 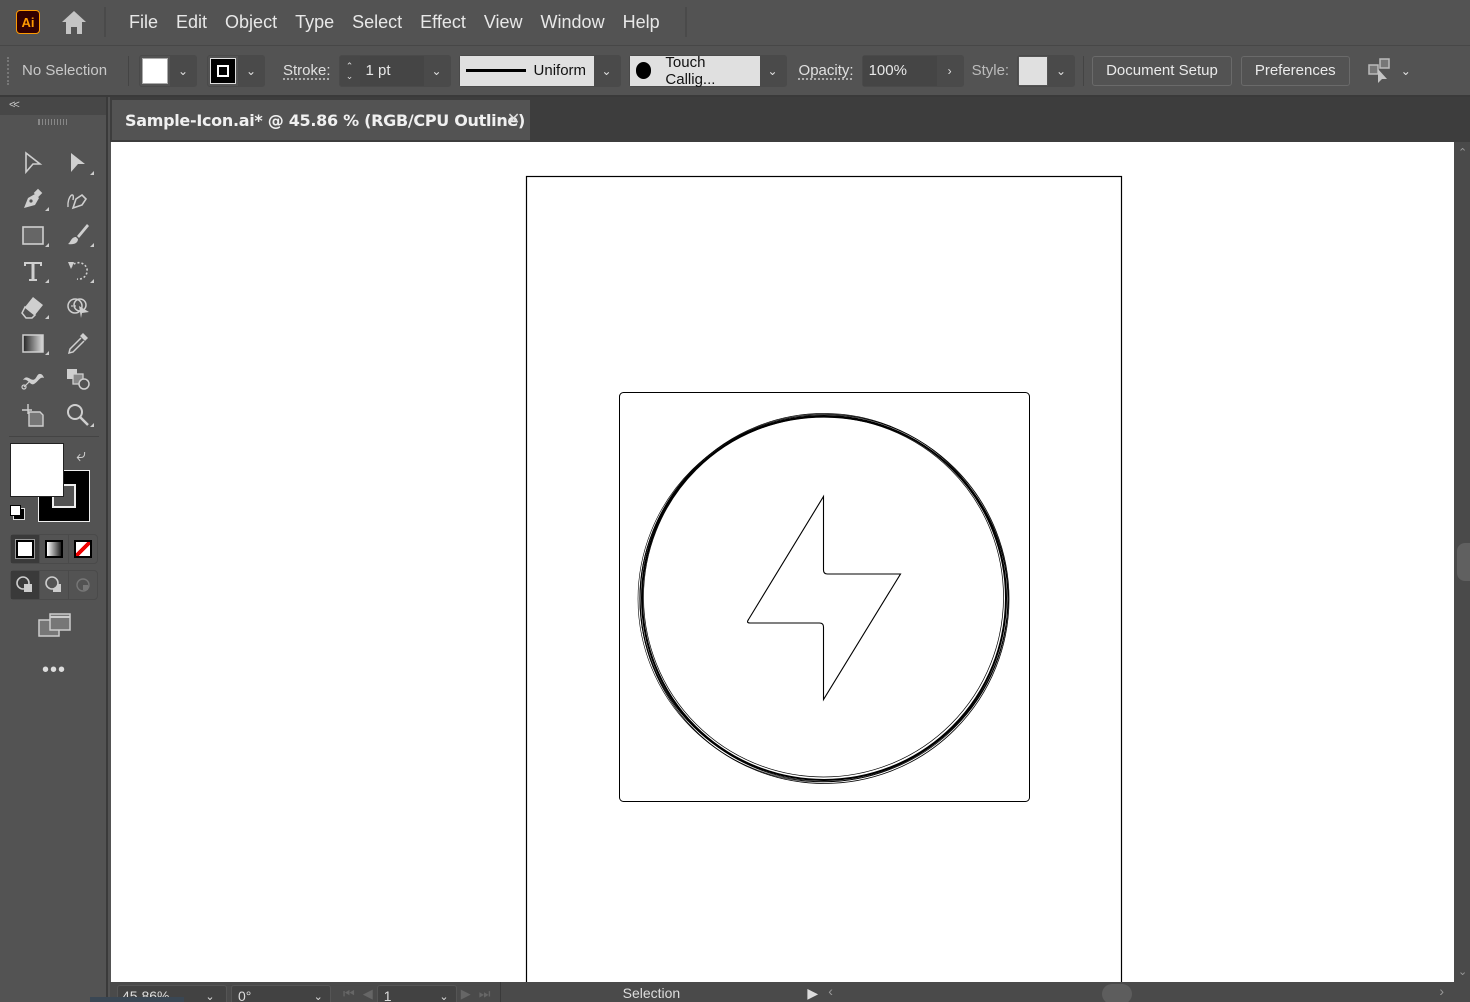 What do you see at coordinates (1117, 993) in the screenshot?
I see `horizontal-scroll-thumb` at bounding box center [1117, 993].